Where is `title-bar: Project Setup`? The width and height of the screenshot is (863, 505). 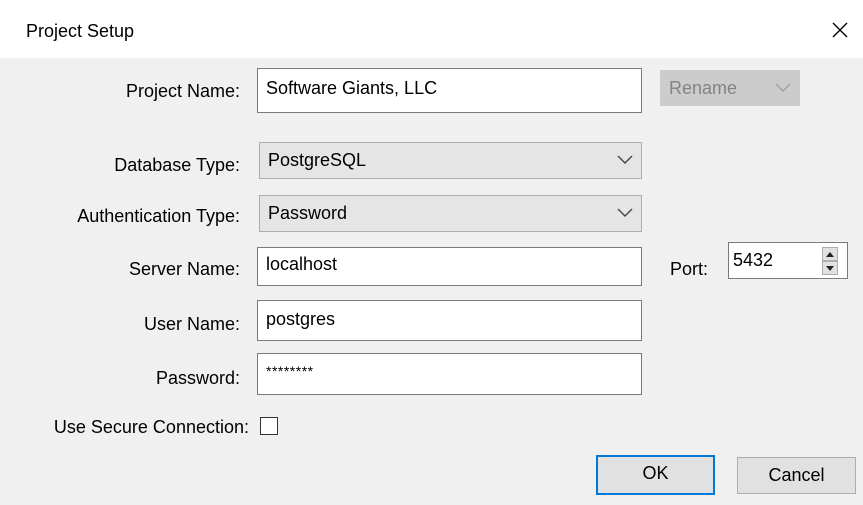 title-bar: Project Setup is located at coordinates (431, 29).